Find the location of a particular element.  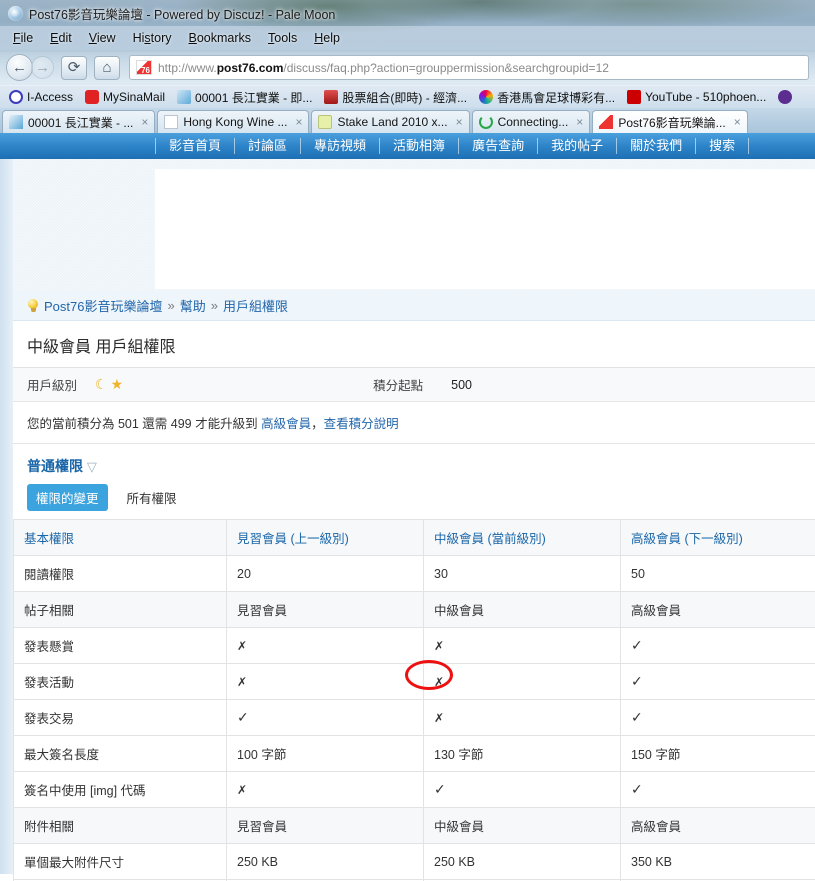

tab-permission-changes: 權限的變更 is located at coordinates (67, 497).